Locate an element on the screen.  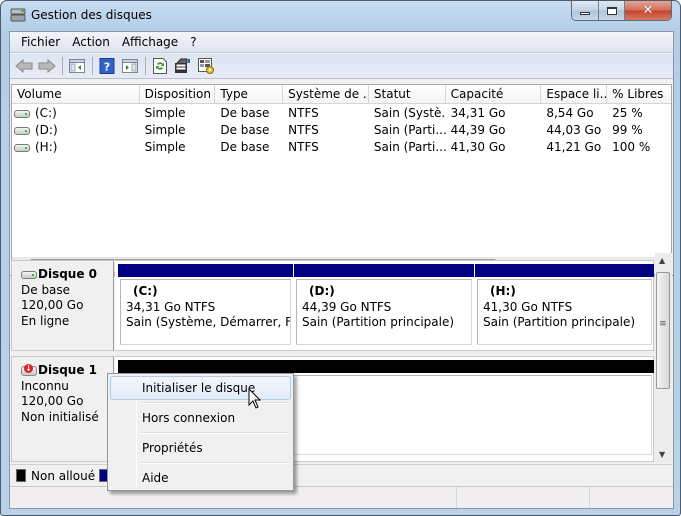
help-button: ? is located at coordinates (107, 66).